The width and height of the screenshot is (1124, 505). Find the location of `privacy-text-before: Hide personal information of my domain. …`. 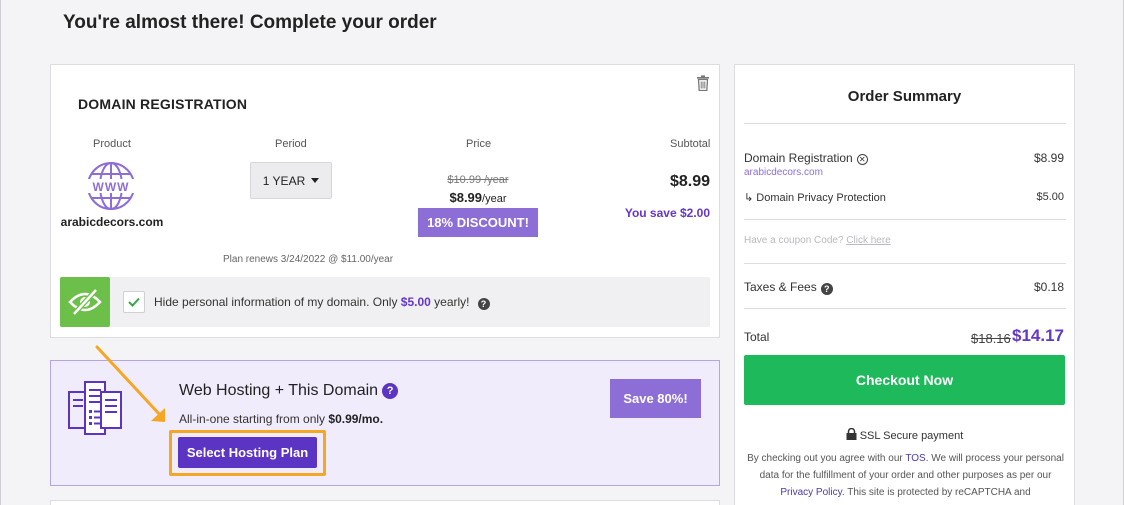

privacy-text-before: Hide personal information of my domain. … is located at coordinates (277, 302).